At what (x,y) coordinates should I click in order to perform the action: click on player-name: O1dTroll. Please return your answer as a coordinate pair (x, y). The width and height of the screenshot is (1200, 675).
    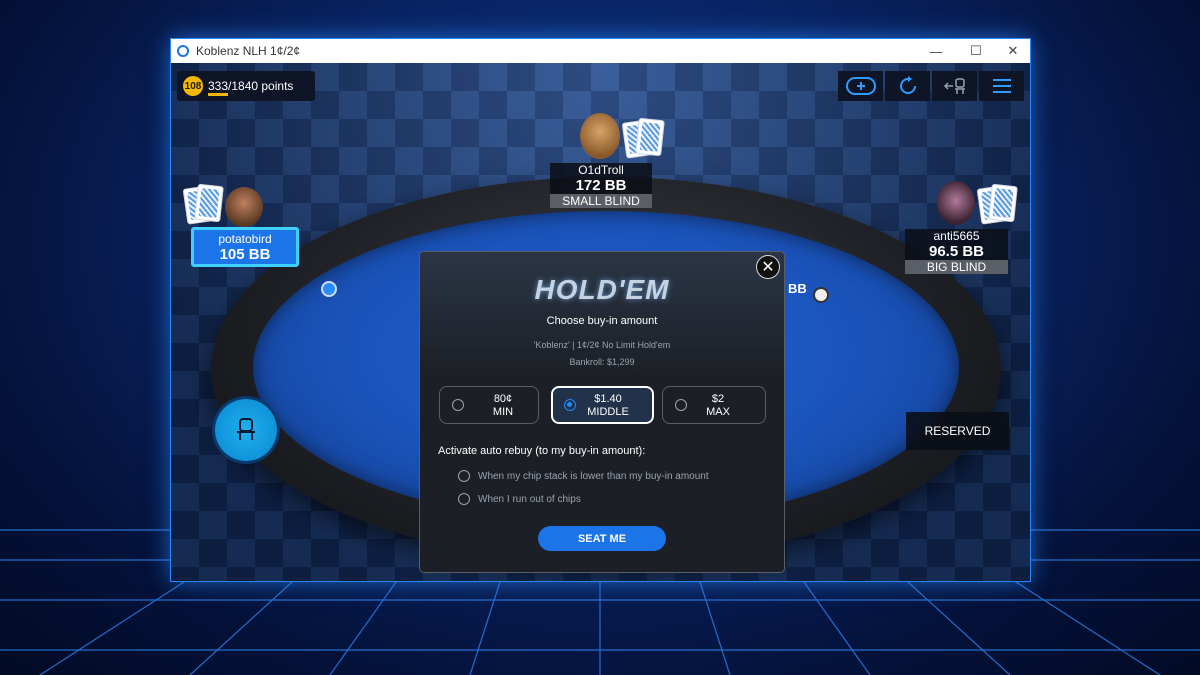
    Looking at the image, I should click on (601, 170).